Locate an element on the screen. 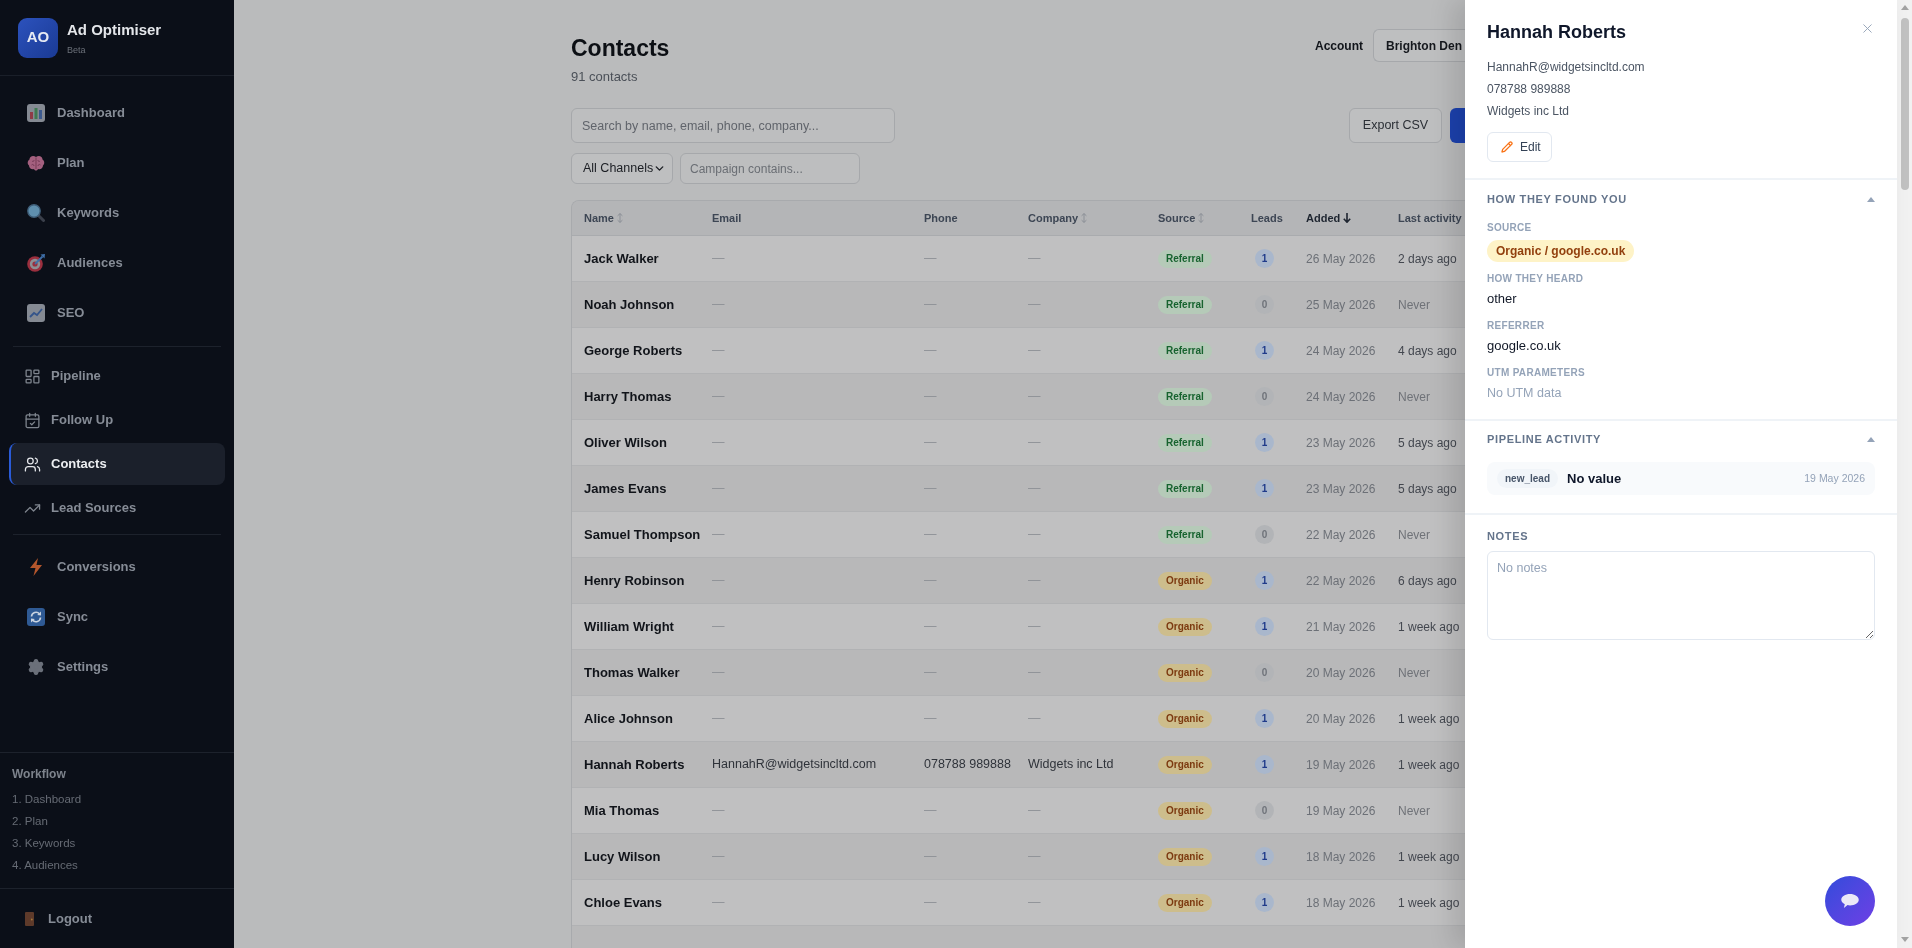 Image resolution: width=1912 pixels, height=948 pixels. table-row: William Wright — — — Organic 1 21 May 2026 1 week ago is located at coordinates (1018, 627).